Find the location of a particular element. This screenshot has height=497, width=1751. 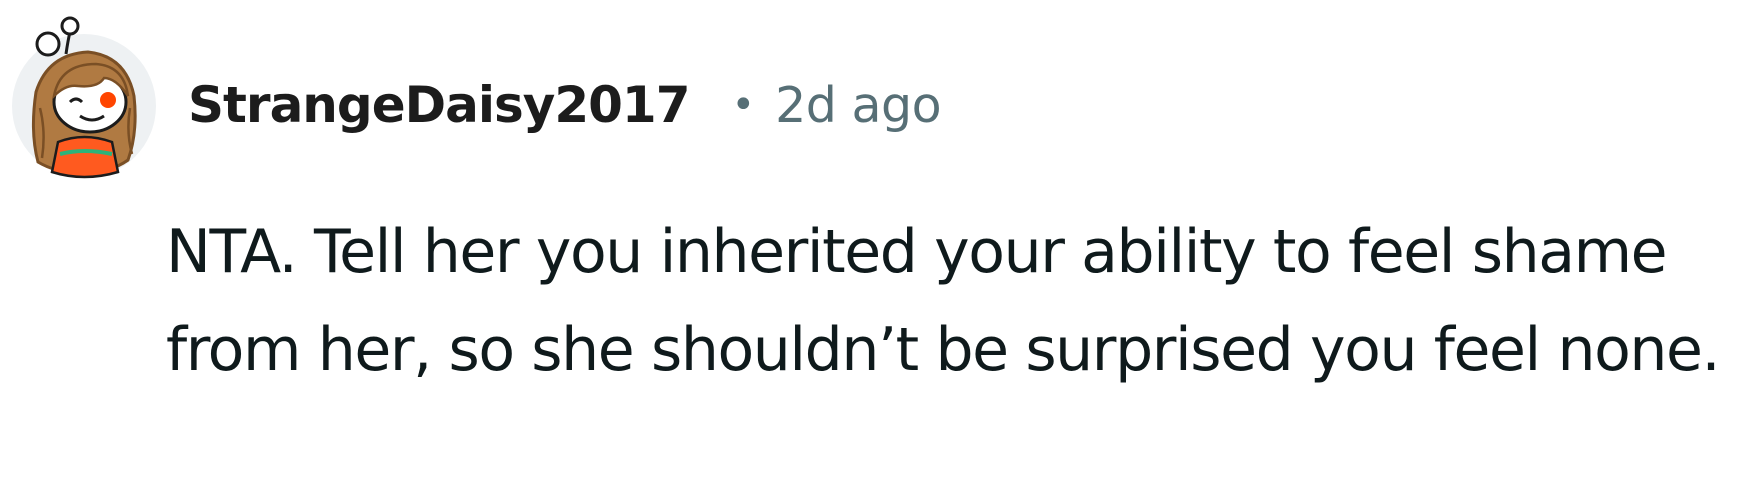

username-link: StrangeDaisy2017 is located at coordinates (439, 105).